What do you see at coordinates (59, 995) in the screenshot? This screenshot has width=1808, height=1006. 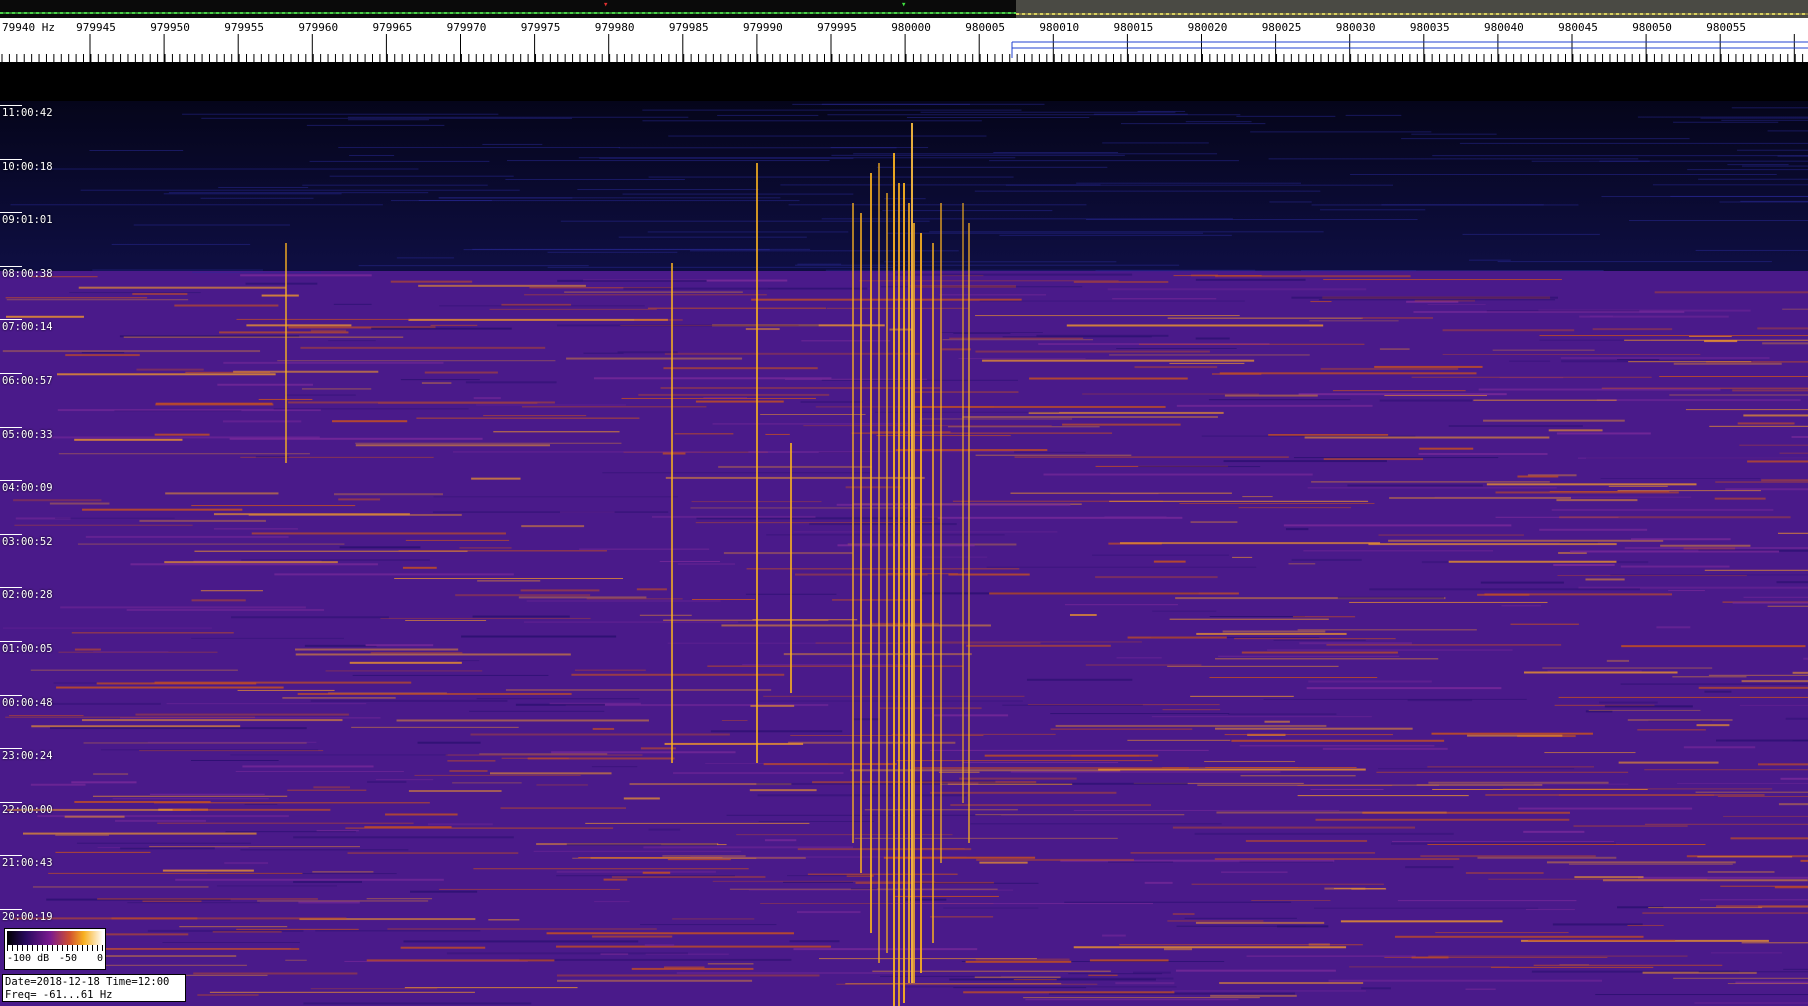 I see `info-freq-range: Freq= -61...61 Hz` at bounding box center [59, 995].